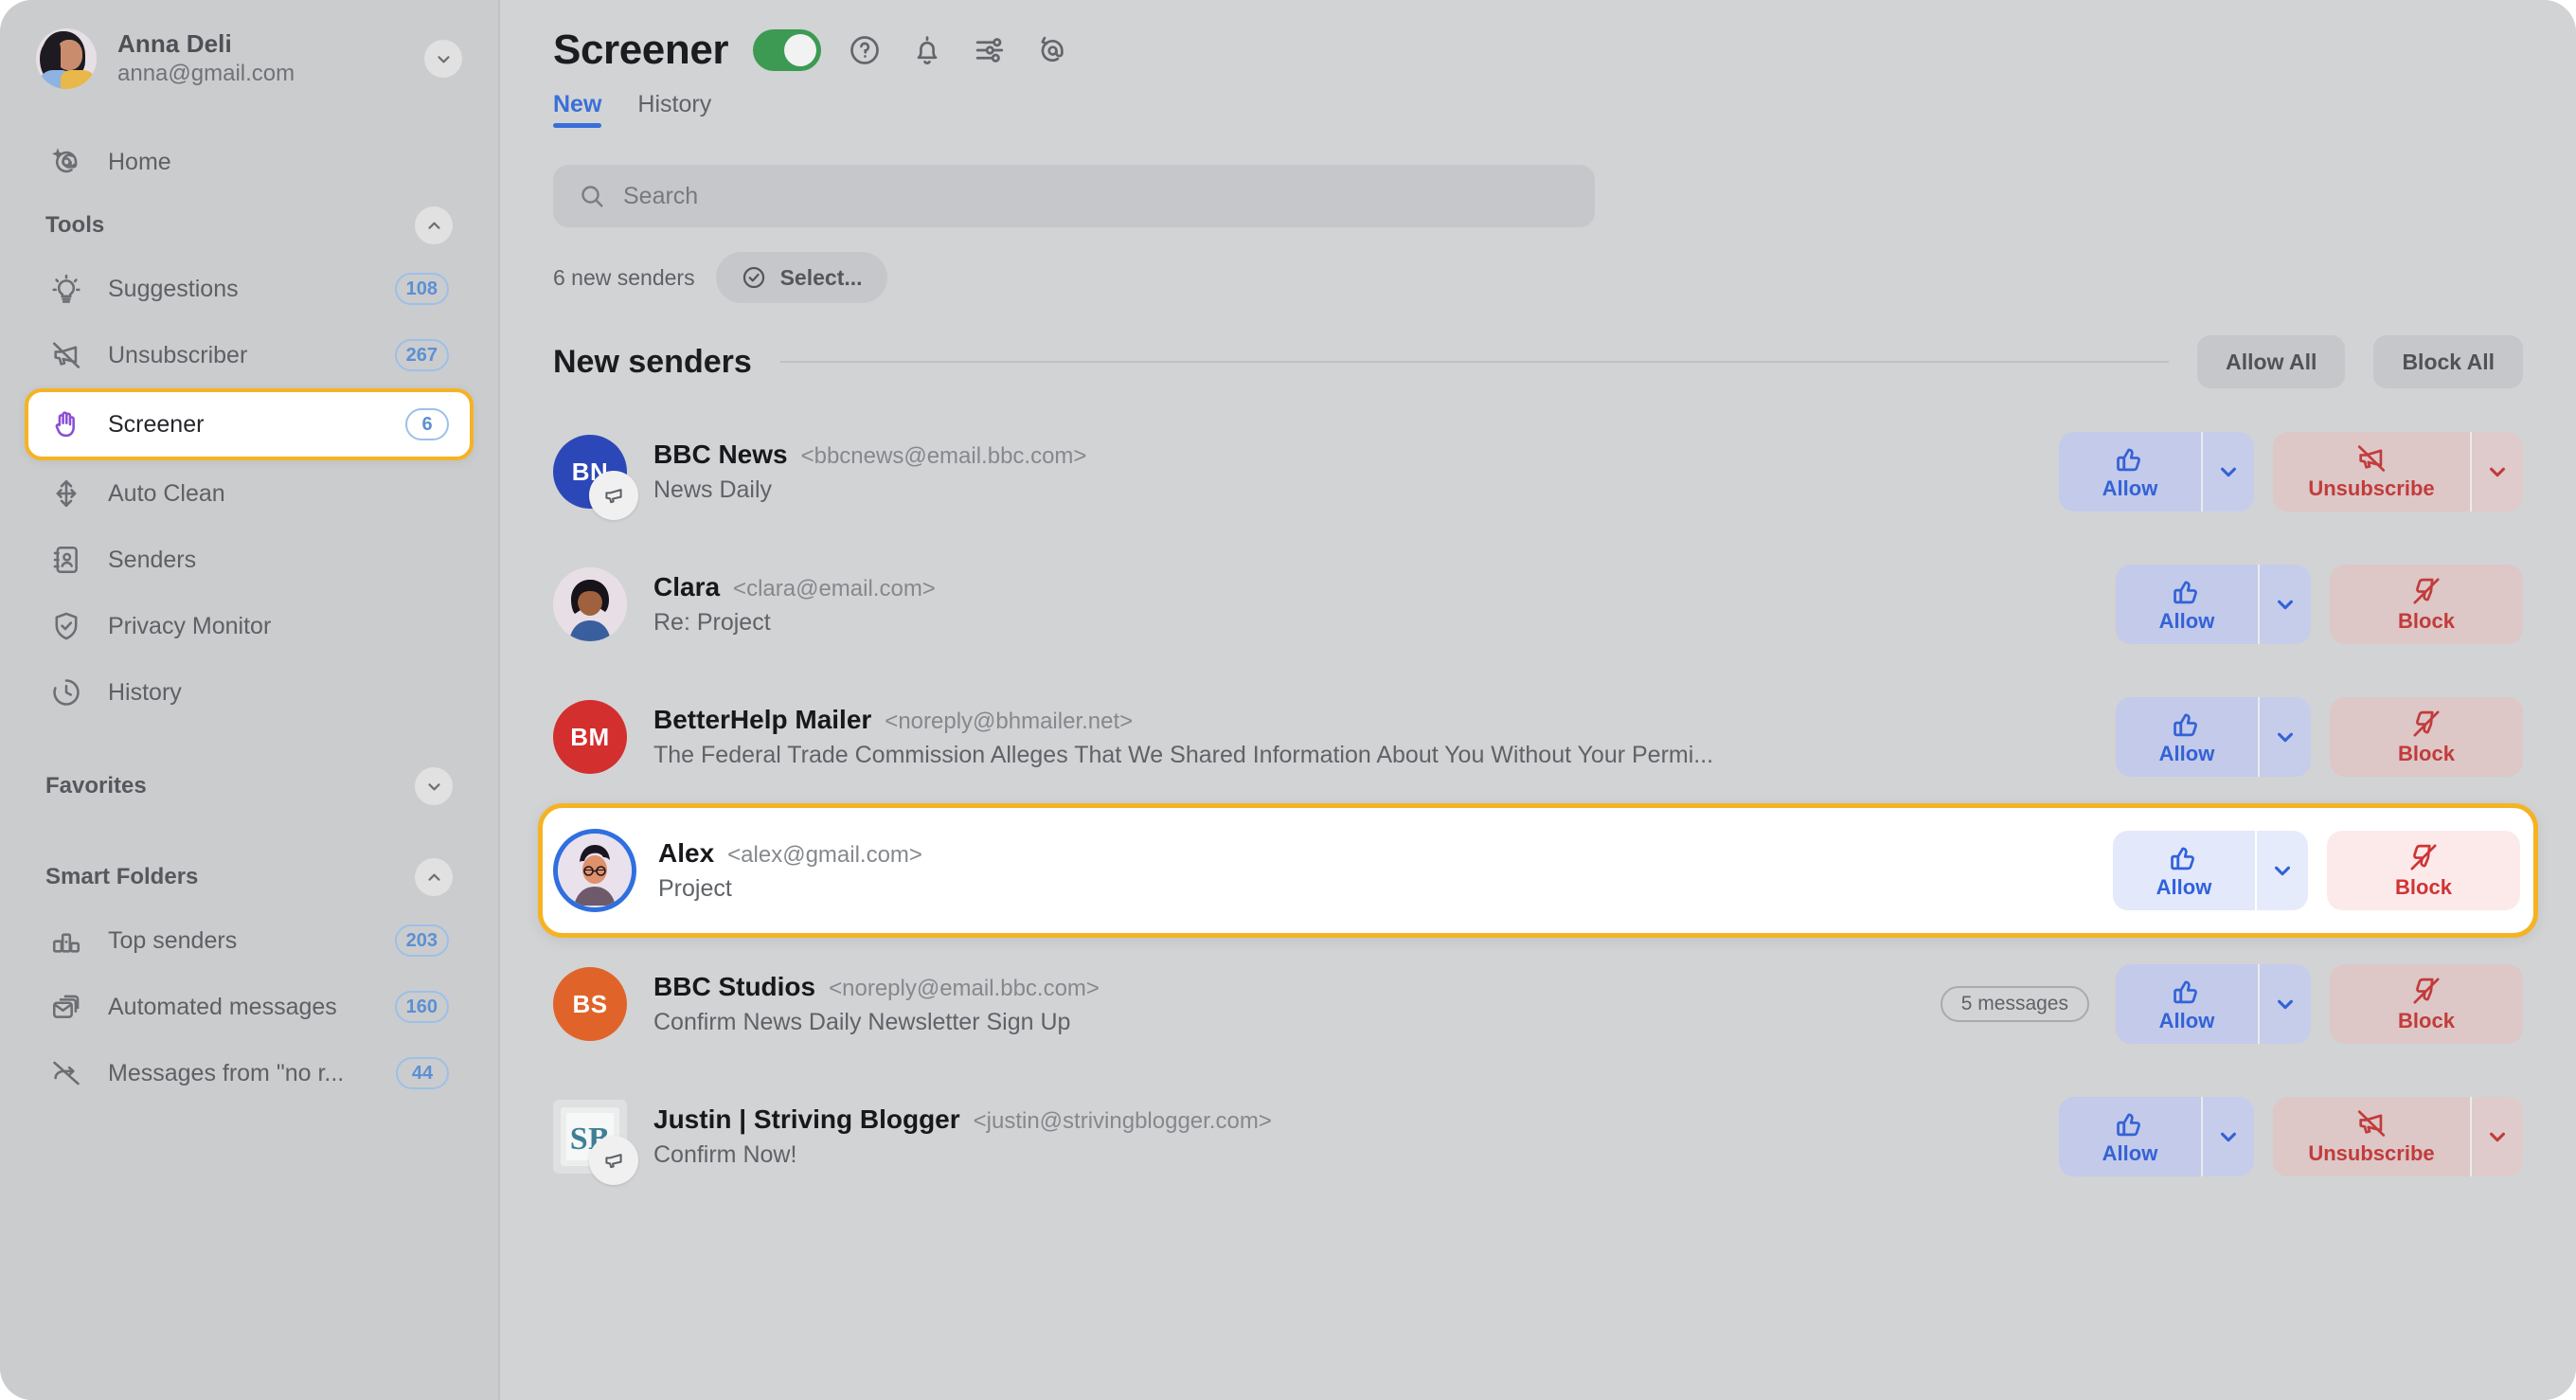 This screenshot has width=2576, height=1400. I want to click on avatar, so click(590, 604).